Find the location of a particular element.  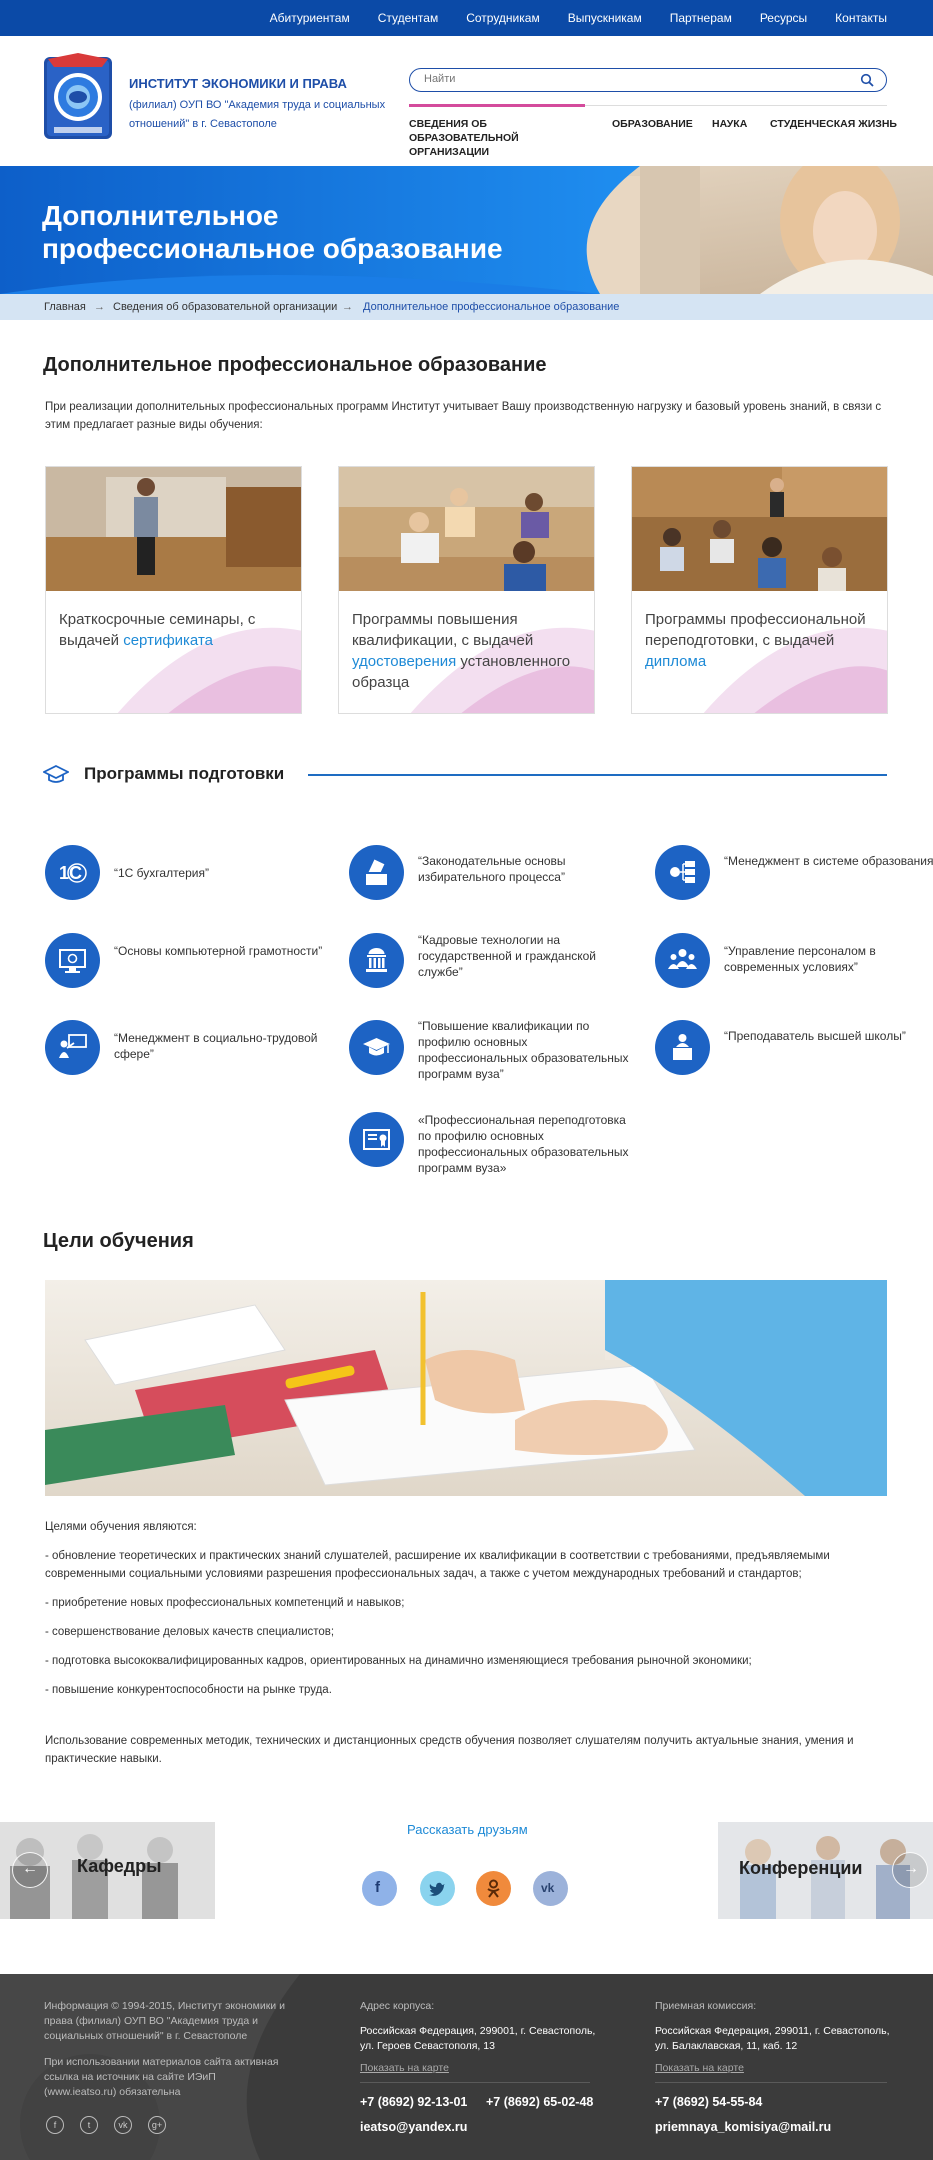

program-item: “Менеджмент в социально-трудовой сфере” is located at coordinates (195, 1055).